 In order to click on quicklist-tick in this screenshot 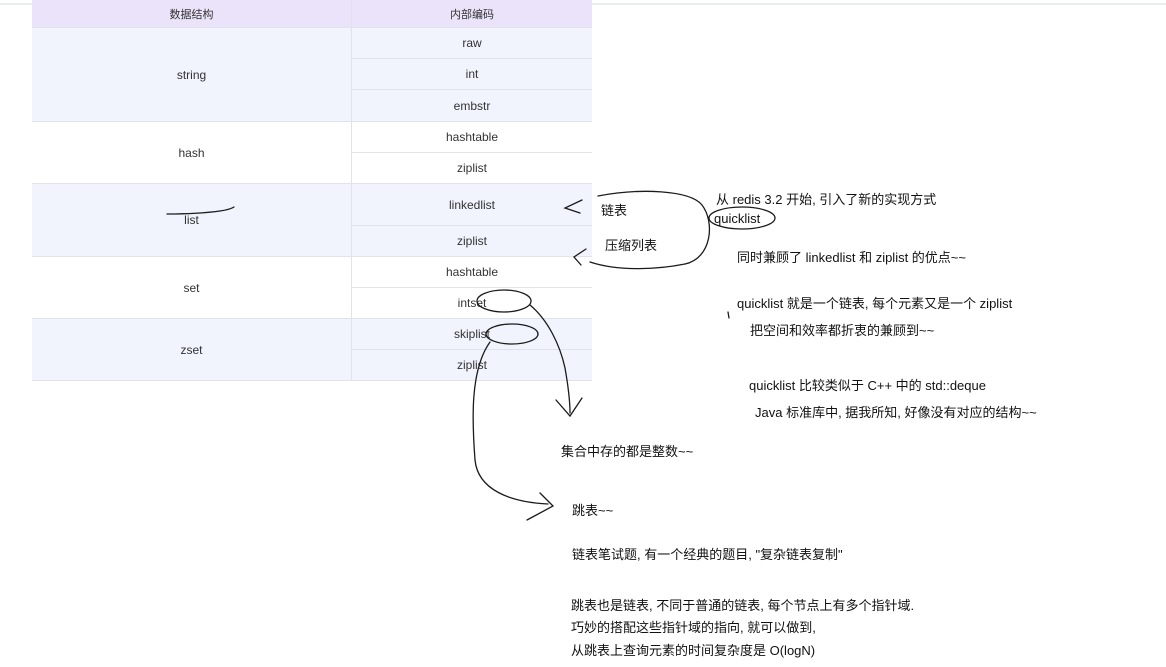, I will do `click(728, 315)`.